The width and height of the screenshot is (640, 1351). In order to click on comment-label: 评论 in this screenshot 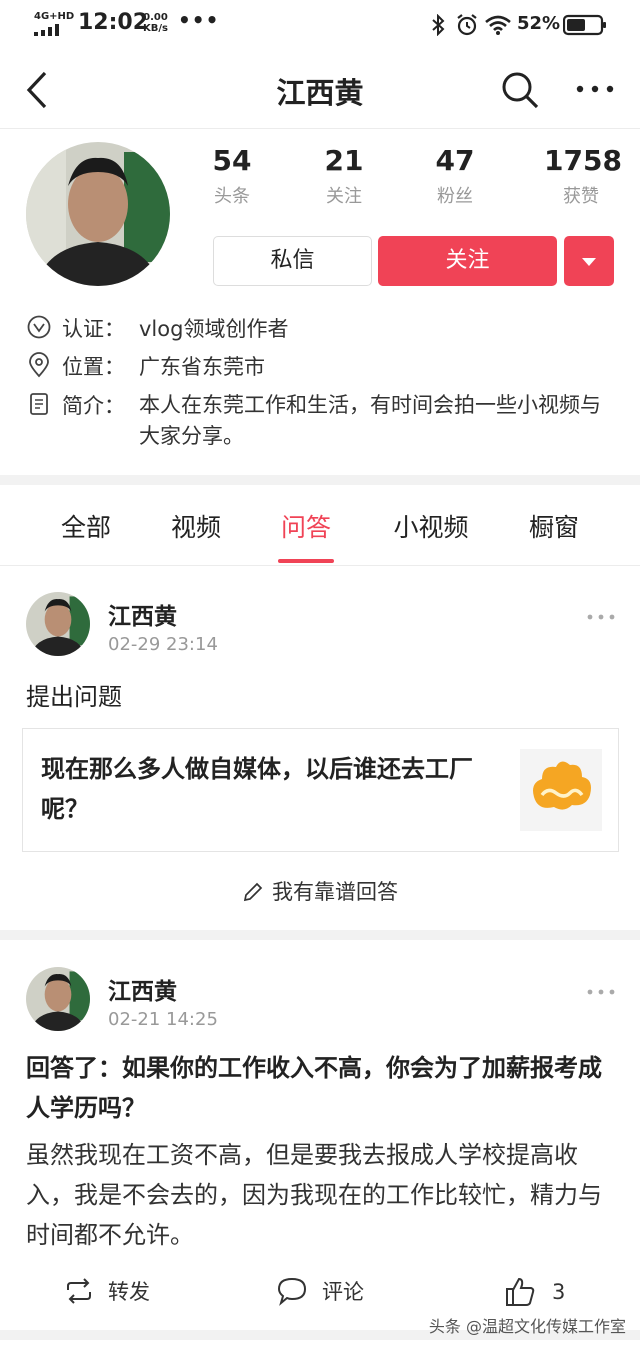, I will do `click(343, 1292)`.